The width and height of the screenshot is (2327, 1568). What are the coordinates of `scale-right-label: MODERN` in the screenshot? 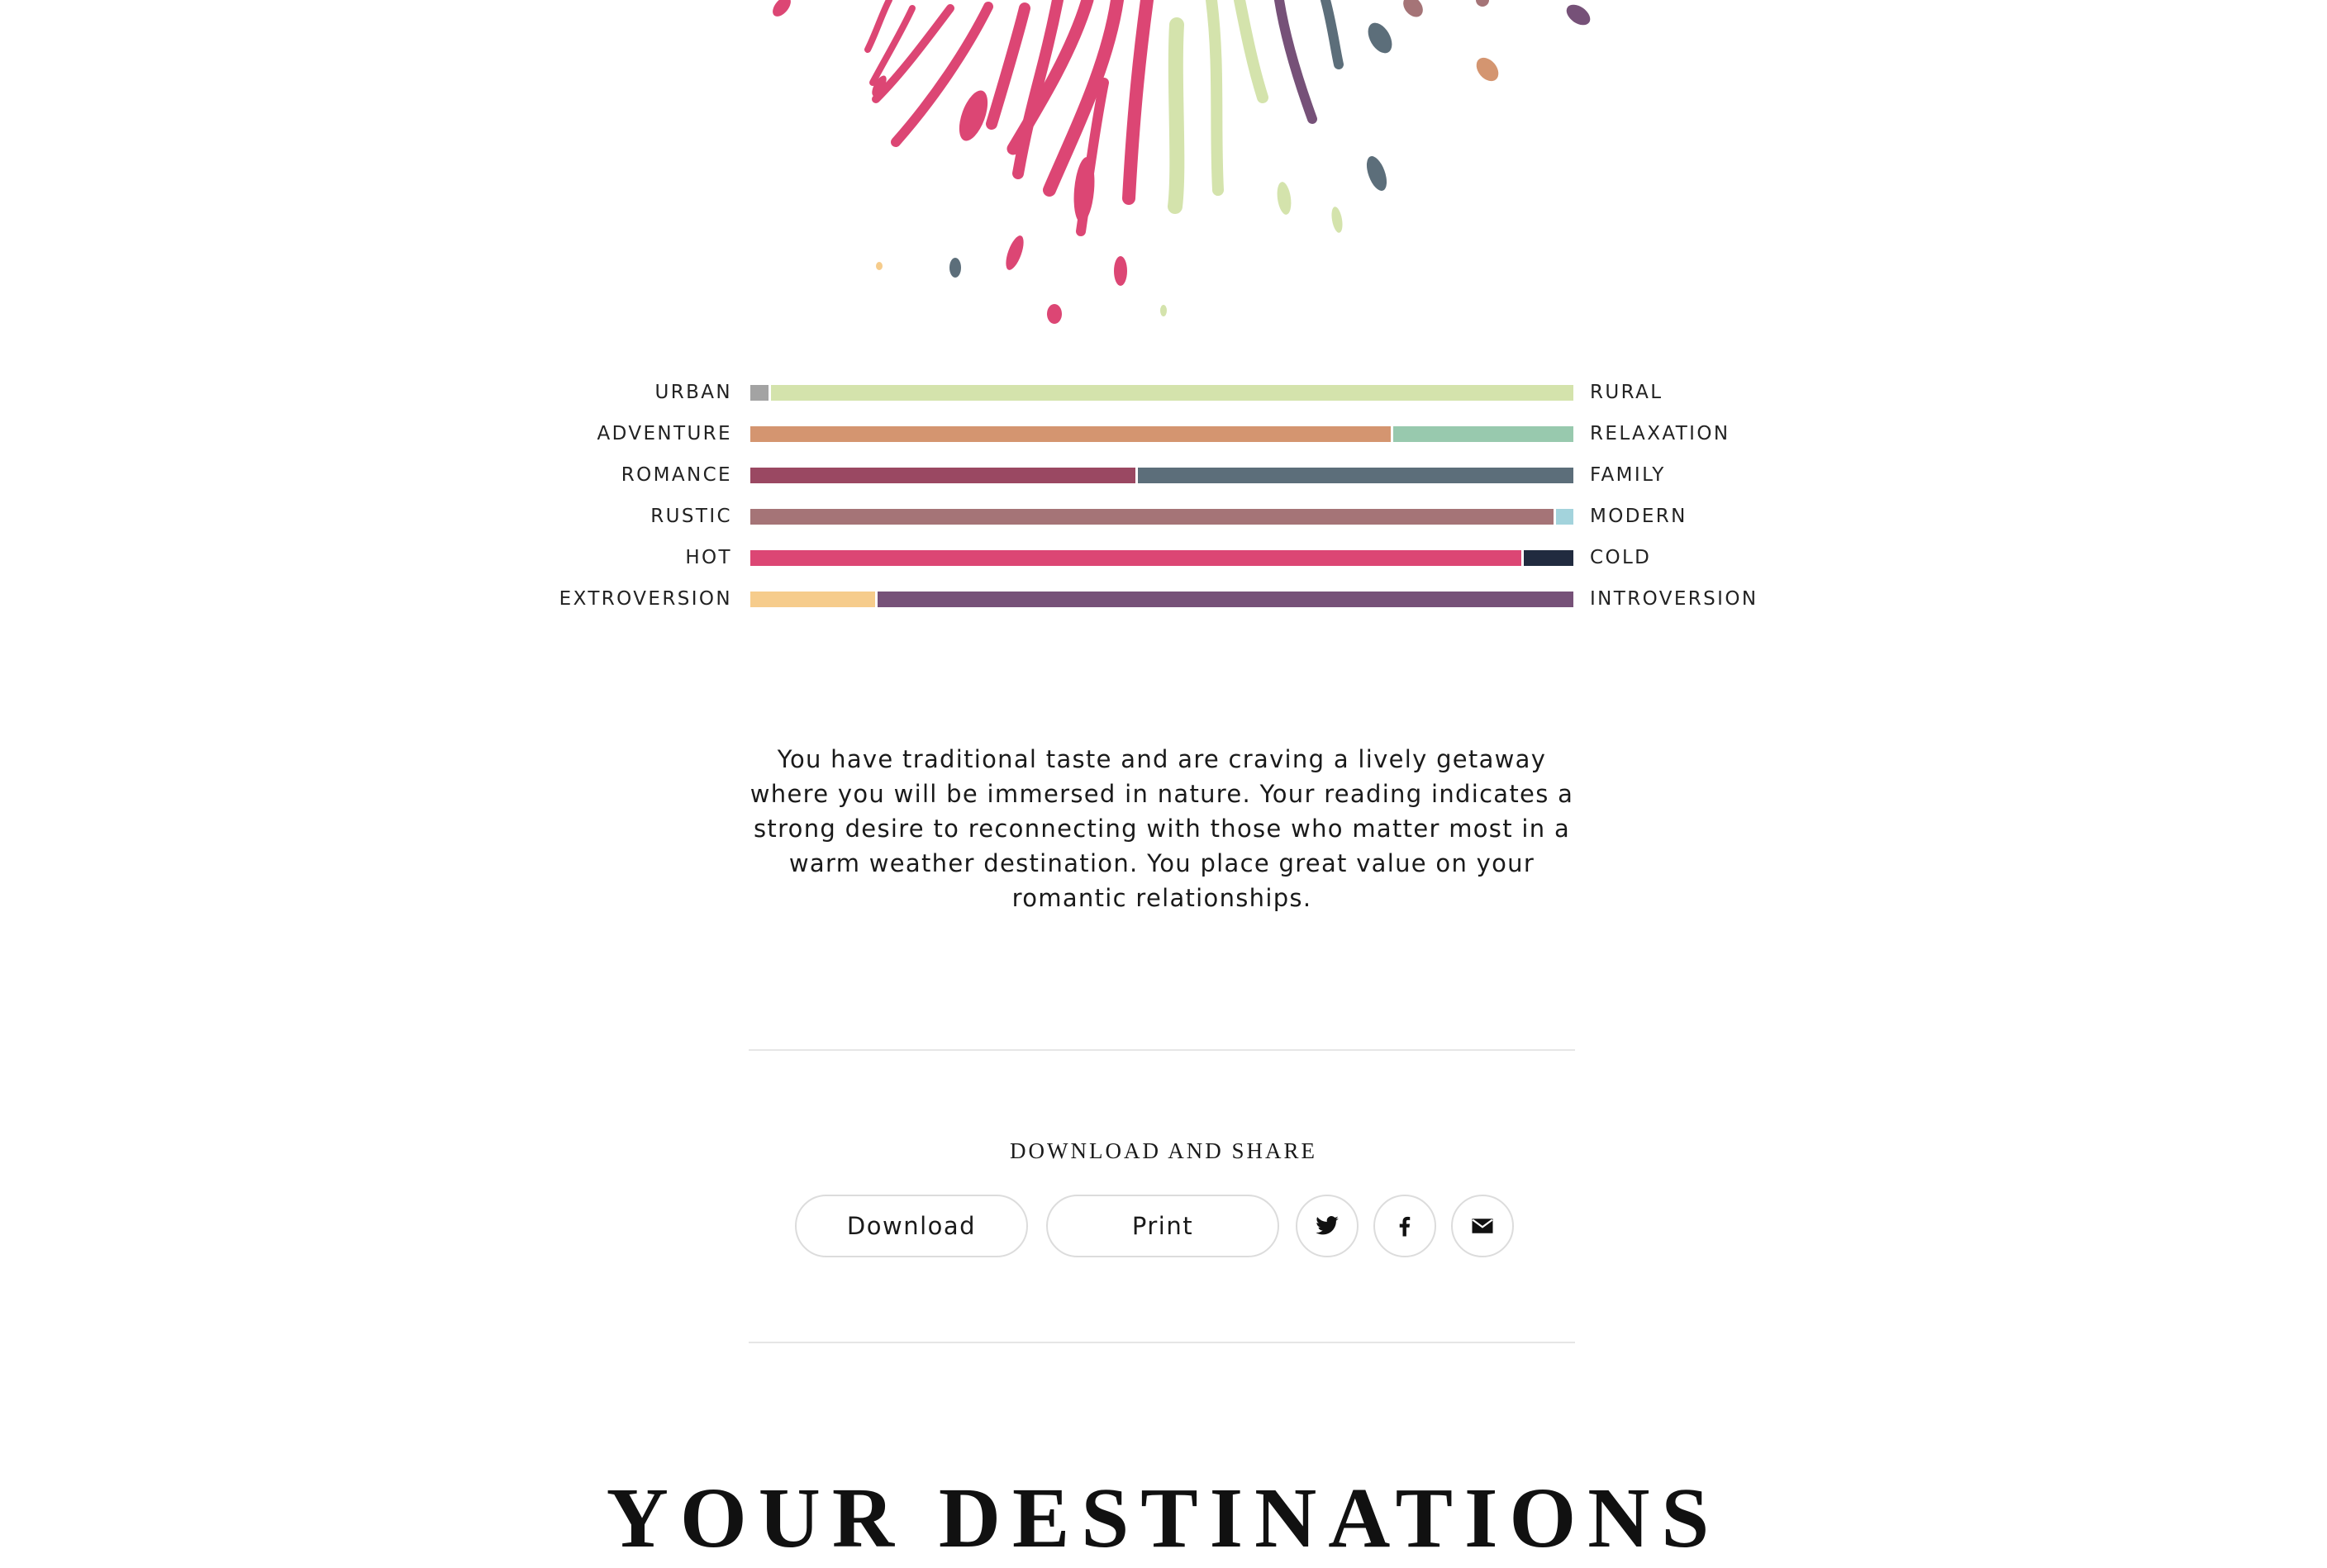 It's located at (1638, 516).